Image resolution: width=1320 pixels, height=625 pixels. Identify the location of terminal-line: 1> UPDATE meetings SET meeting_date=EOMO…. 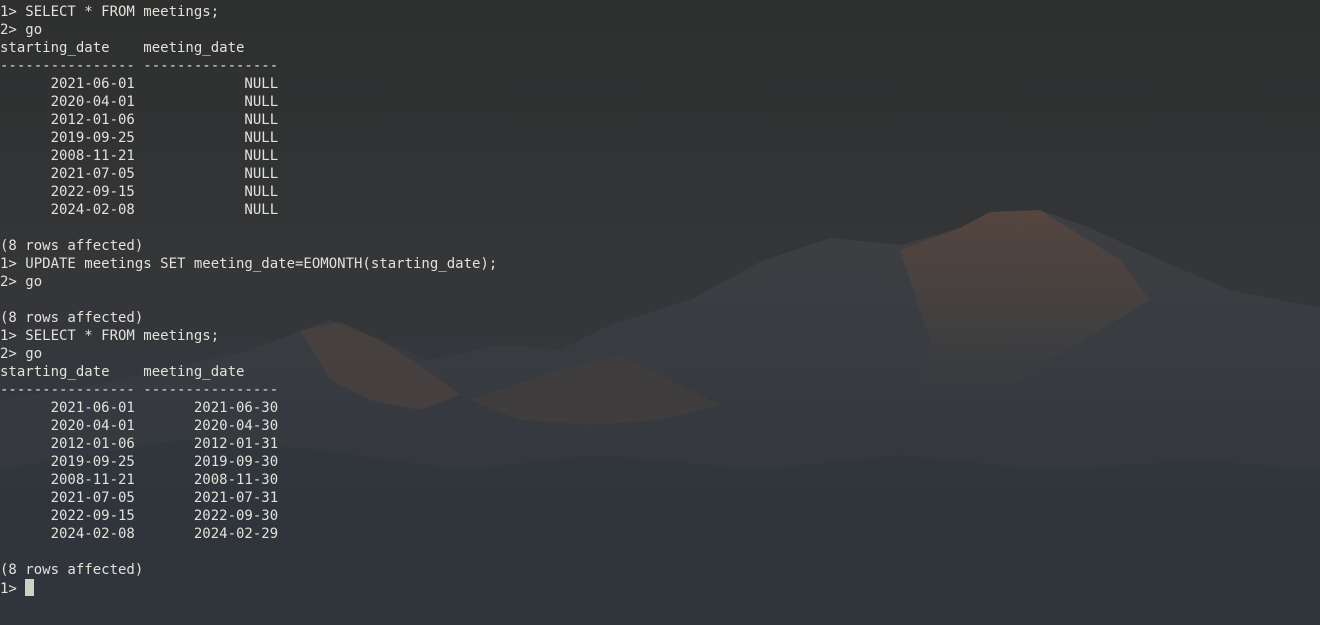
(249, 264).